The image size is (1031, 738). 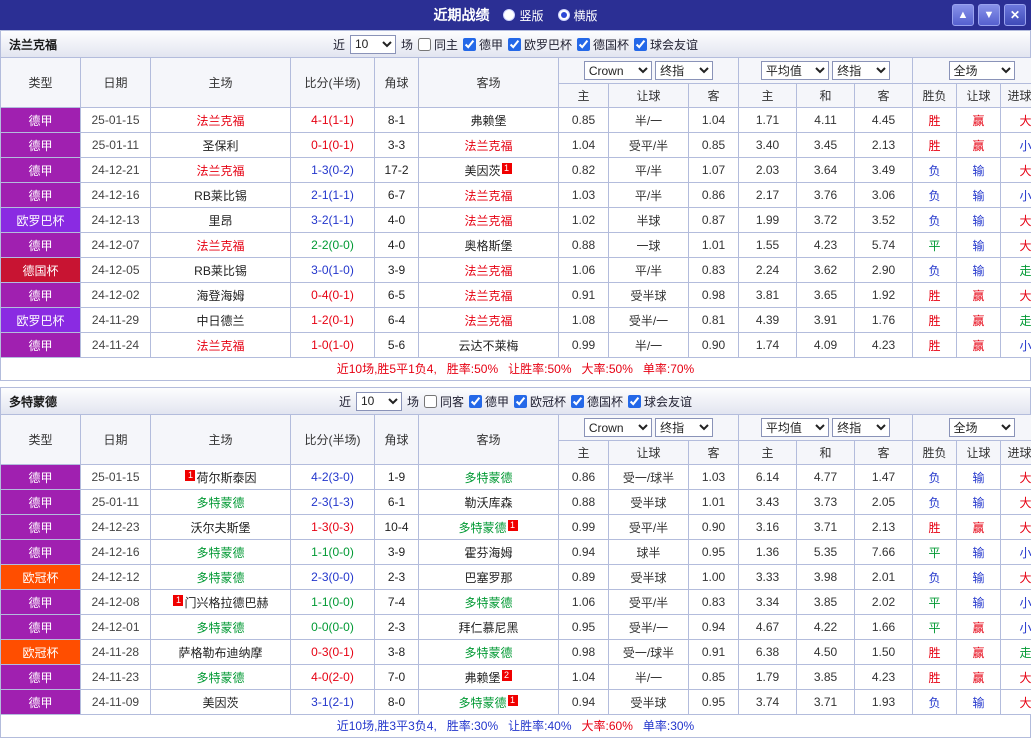 I want to click on team-name: 奥格斯堡, so click(x=488, y=246).